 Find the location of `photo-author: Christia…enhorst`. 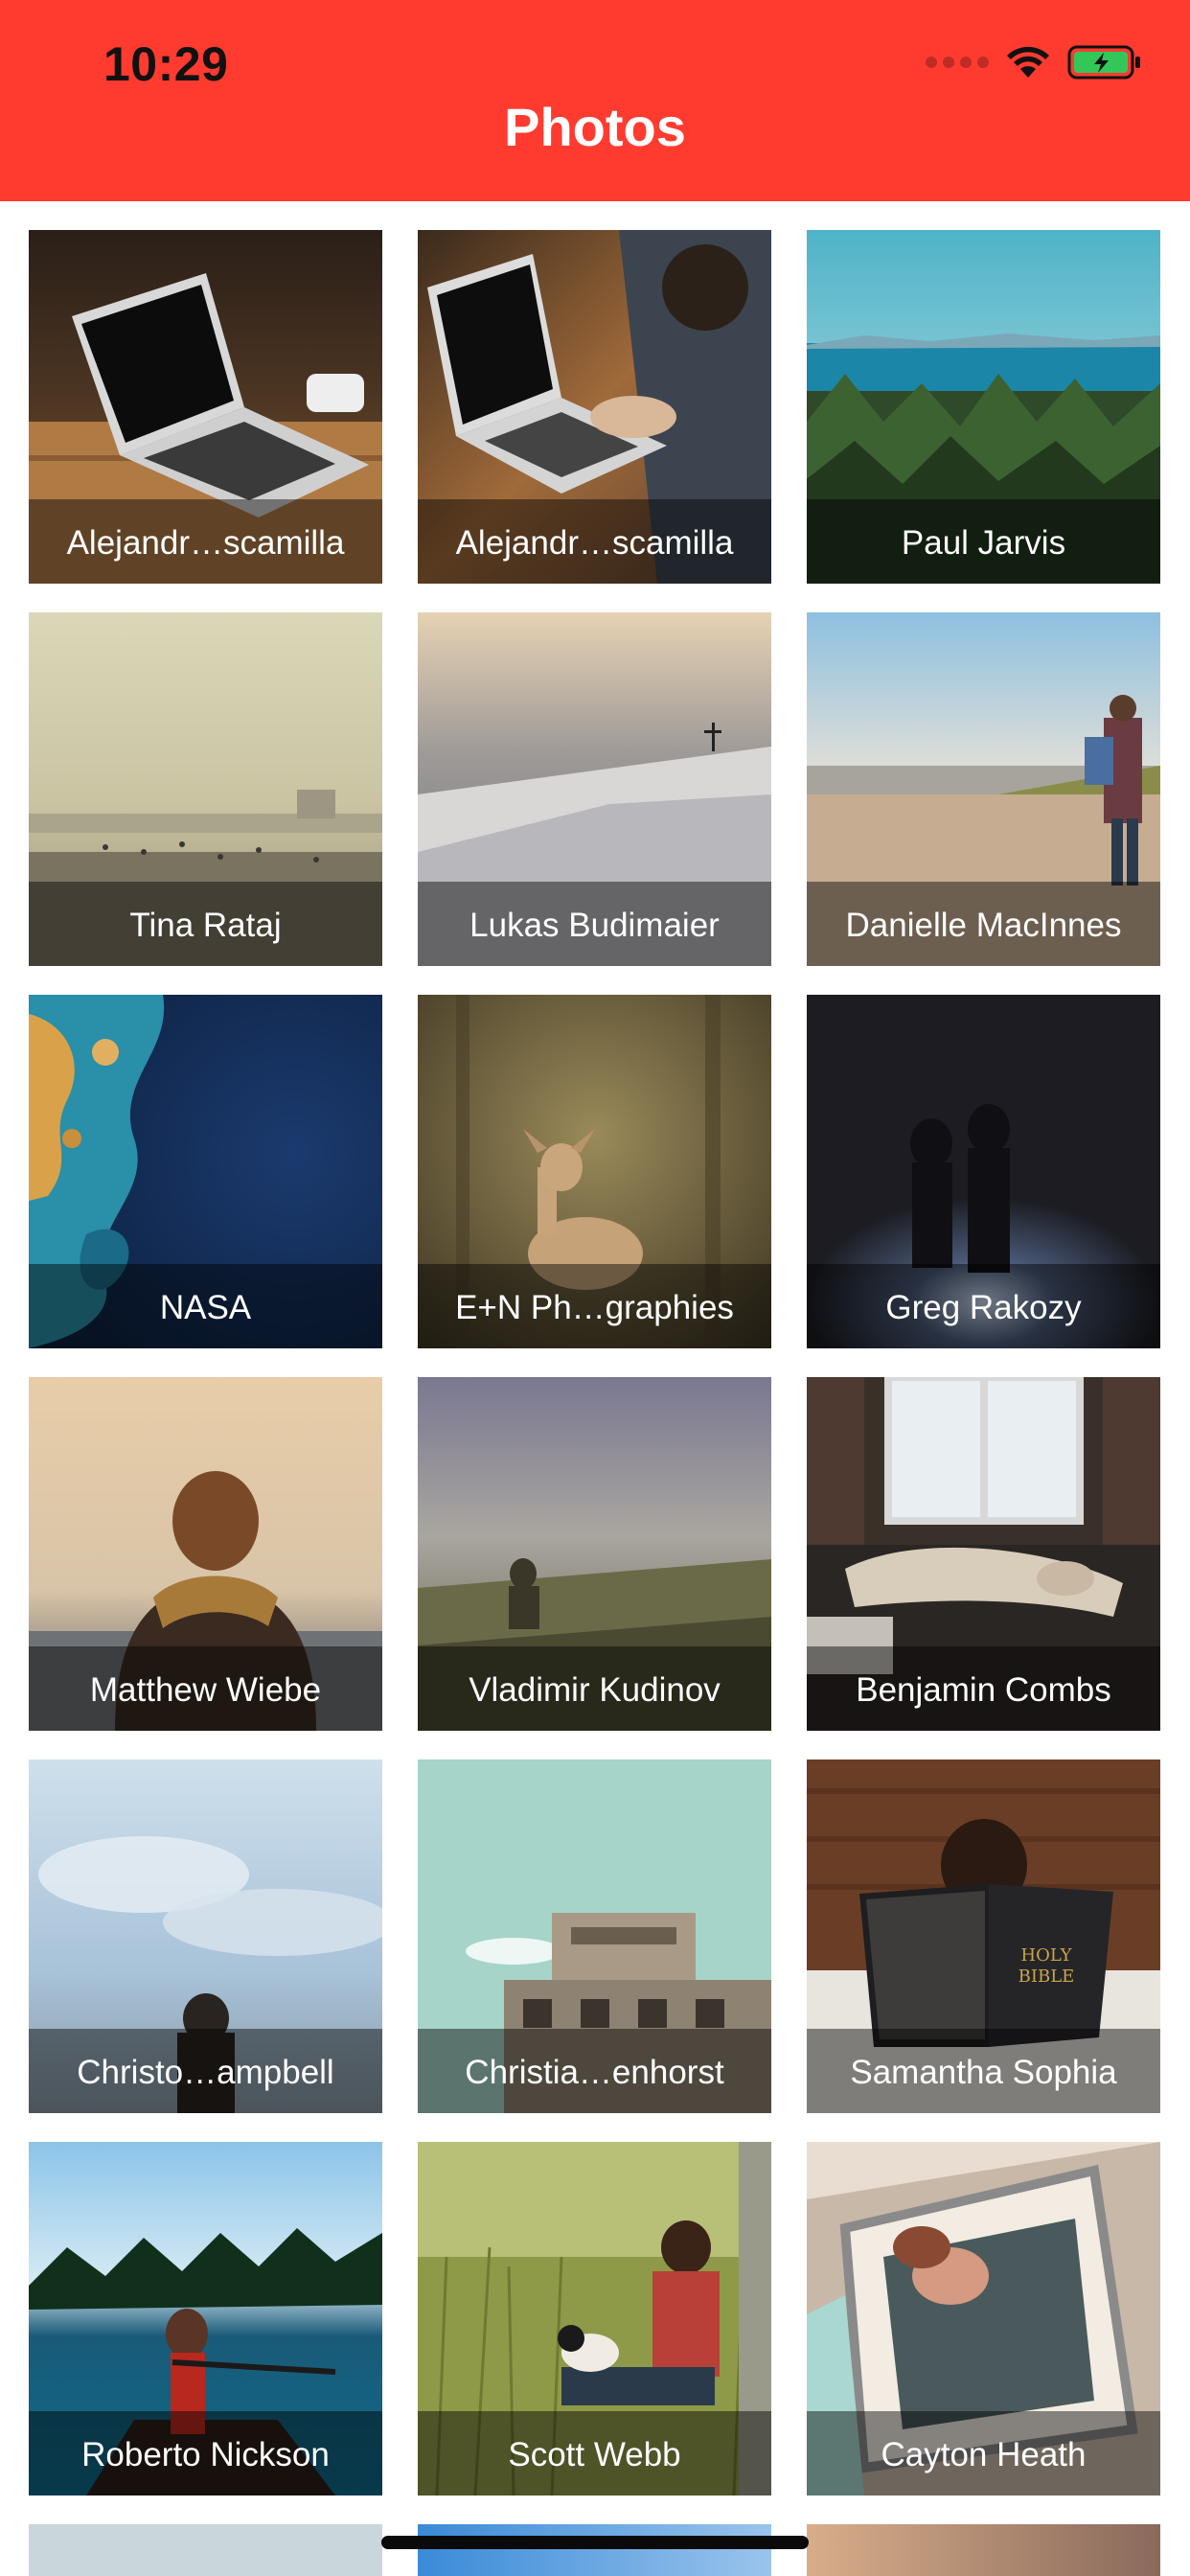

photo-author: Christia…enhorst is located at coordinates (594, 2072).